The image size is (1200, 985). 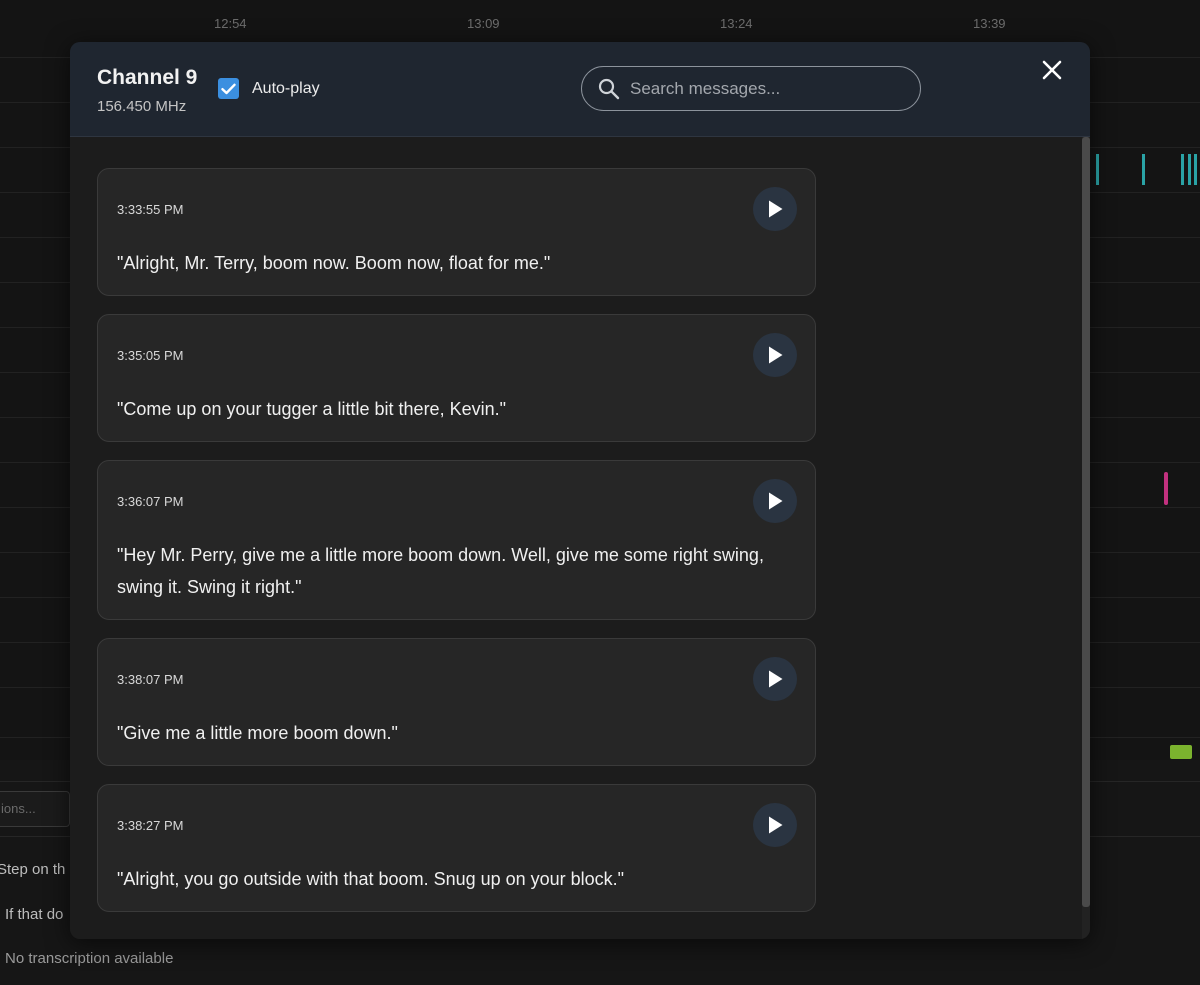 What do you see at coordinates (142, 106) in the screenshot?
I see `channel-frequency: 156.450 MHz` at bounding box center [142, 106].